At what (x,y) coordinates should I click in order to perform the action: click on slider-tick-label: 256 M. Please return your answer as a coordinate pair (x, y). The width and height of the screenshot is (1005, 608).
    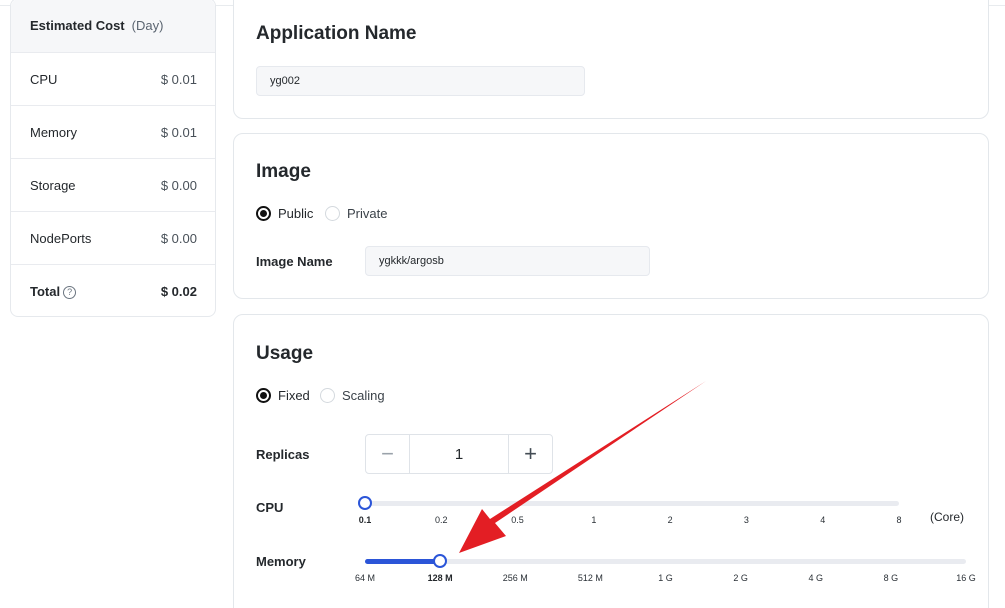
    Looking at the image, I should click on (515, 578).